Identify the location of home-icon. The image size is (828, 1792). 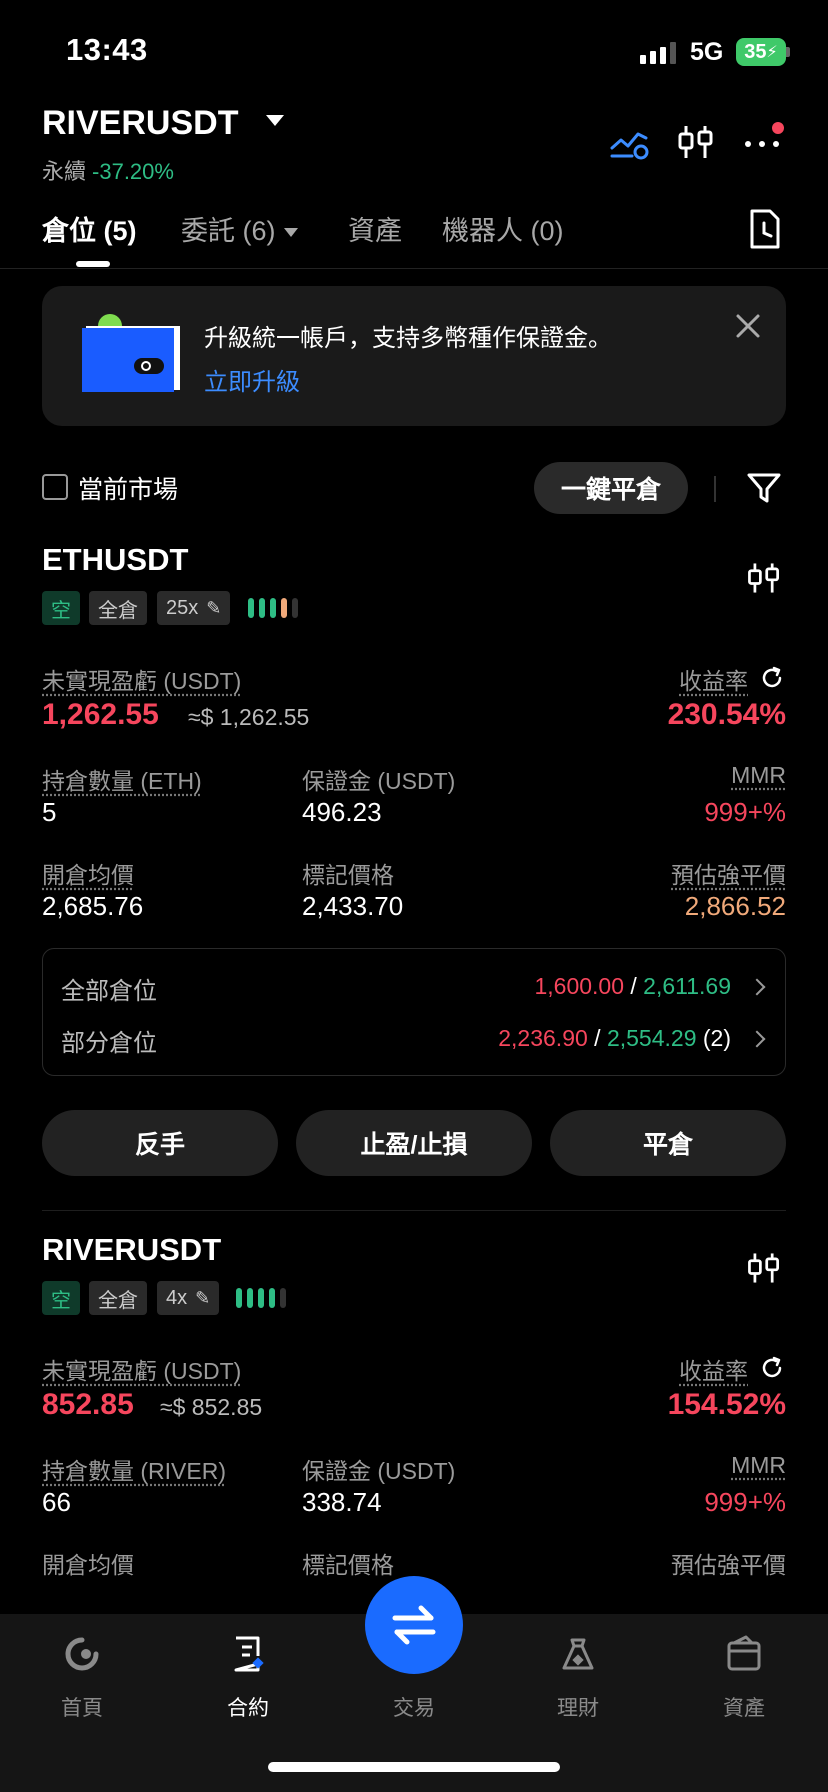
(82, 1654).